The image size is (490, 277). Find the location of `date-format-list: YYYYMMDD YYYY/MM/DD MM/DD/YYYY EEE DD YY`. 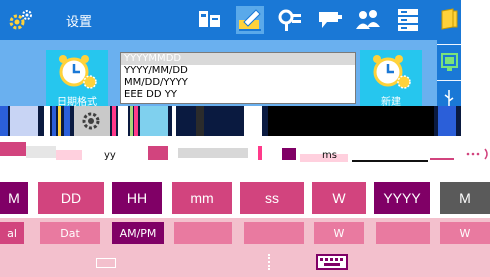

date-format-list: YYYYMMDD YYYY/MM/DD MM/DD/YYYY EEE DD YY is located at coordinates (238, 78).